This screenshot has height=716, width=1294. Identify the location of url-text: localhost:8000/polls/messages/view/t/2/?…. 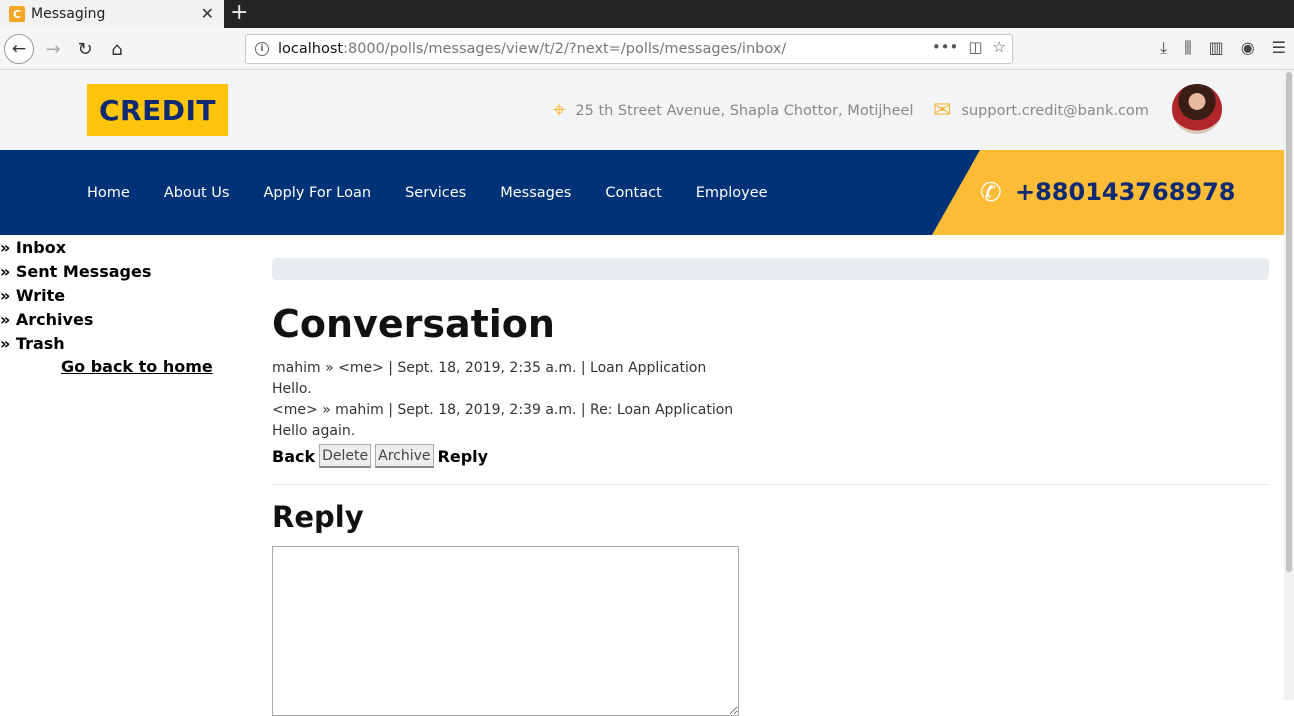
(532, 49).